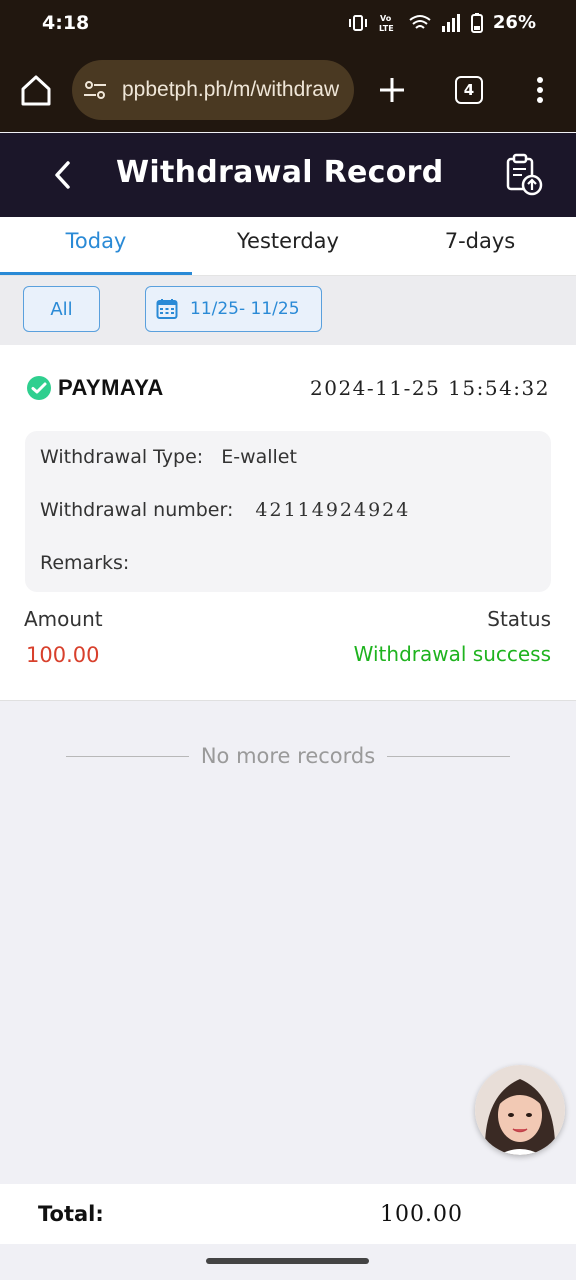  What do you see at coordinates (469, 90) in the screenshot?
I see `tab-switcher-button: 4` at bounding box center [469, 90].